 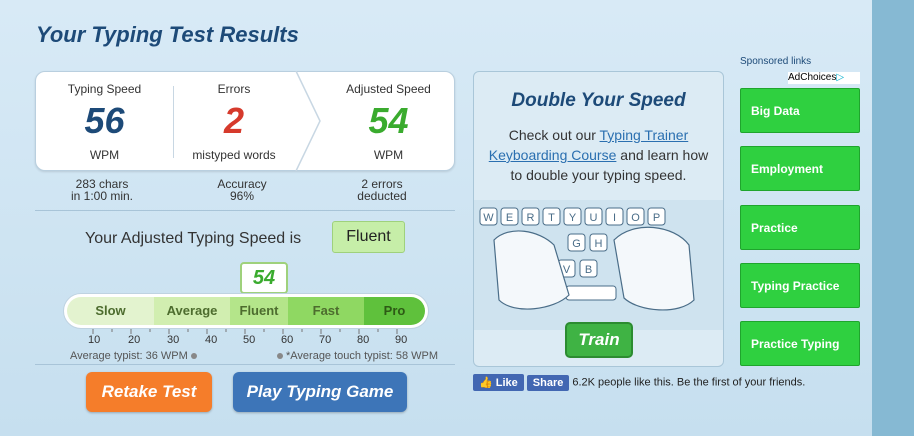 What do you see at coordinates (614, 218) in the screenshot?
I see `key-i: I` at bounding box center [614, 218].